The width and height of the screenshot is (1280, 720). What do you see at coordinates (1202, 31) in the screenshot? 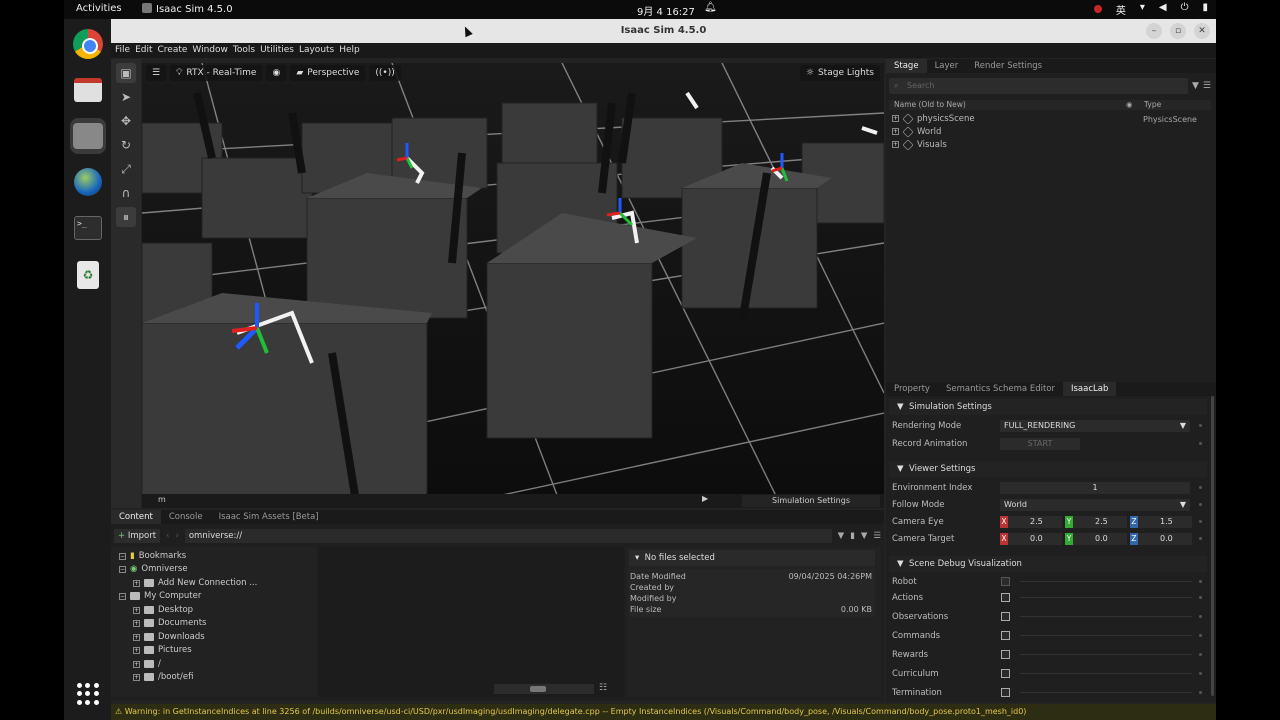
I see `close-button: ✕` at bounding box center [1202, 31].